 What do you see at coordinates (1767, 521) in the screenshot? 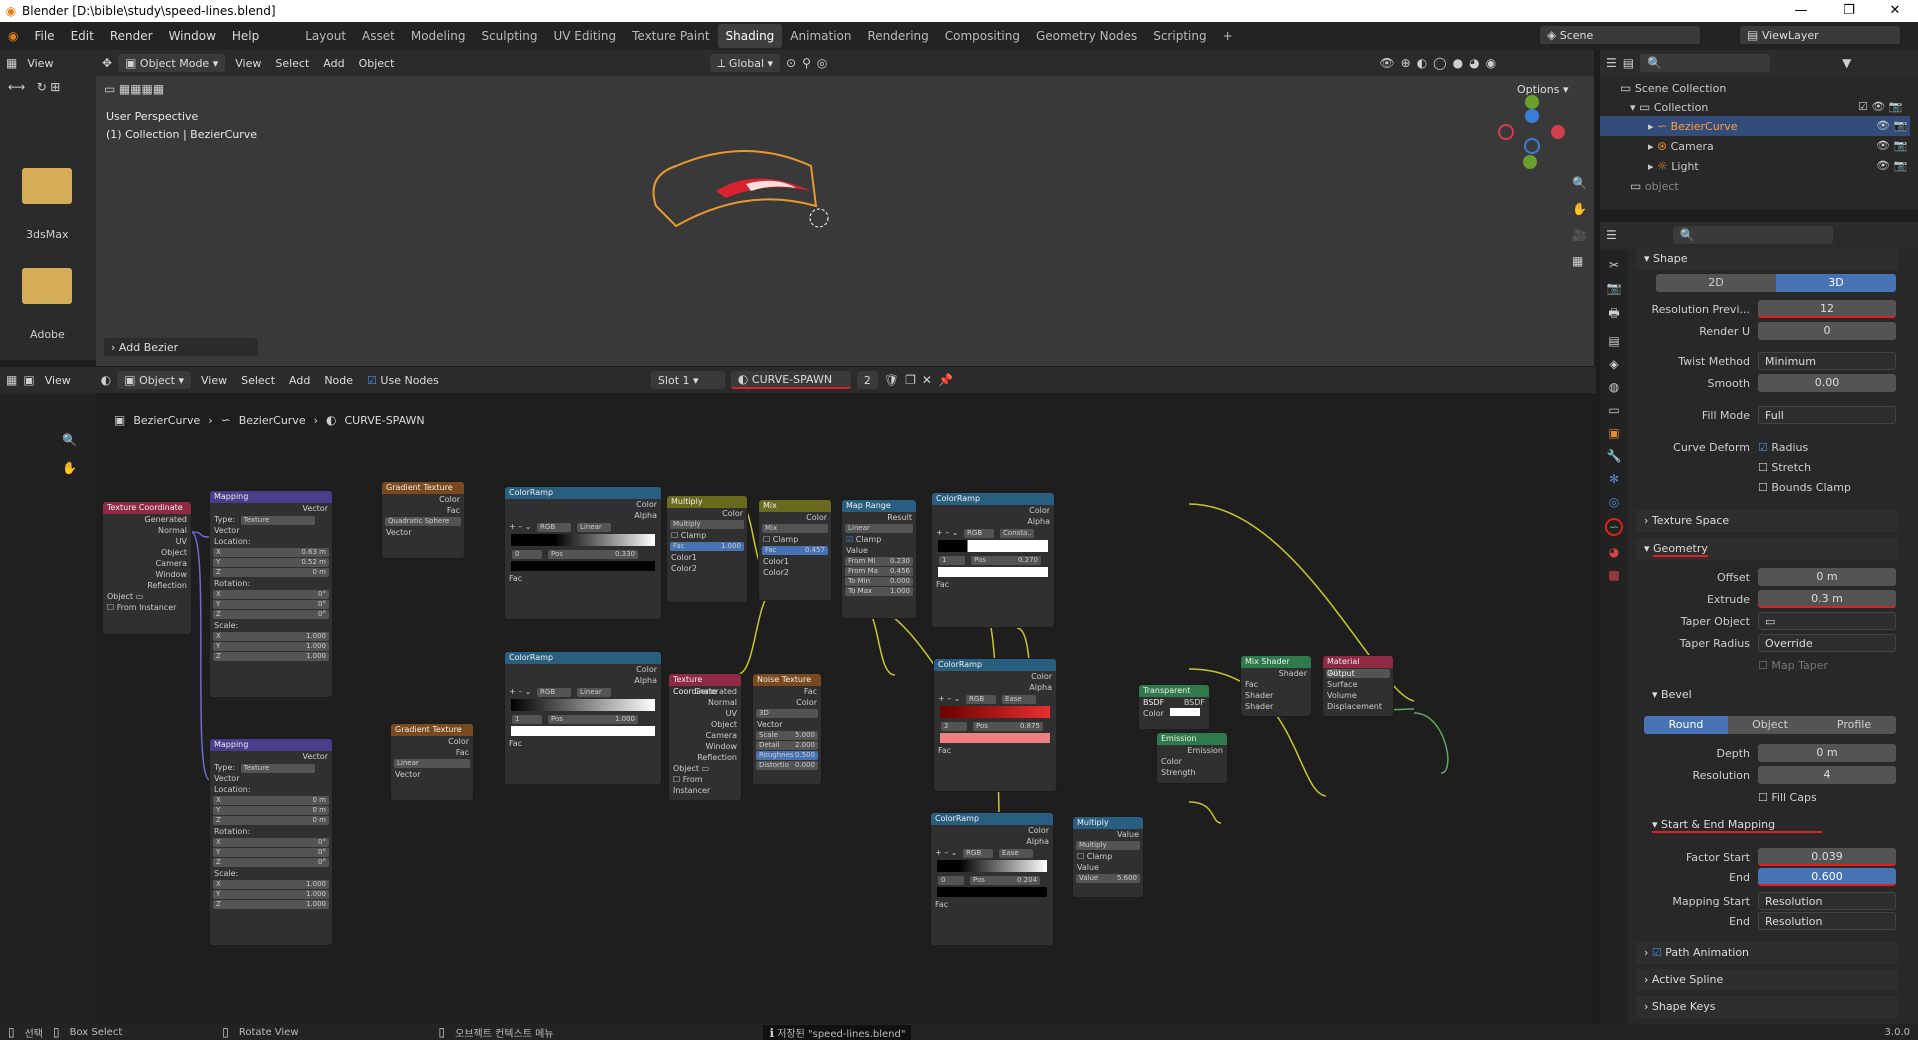
I see `section-texture-space: › Texture Space` at bounding box center [1767, 521].